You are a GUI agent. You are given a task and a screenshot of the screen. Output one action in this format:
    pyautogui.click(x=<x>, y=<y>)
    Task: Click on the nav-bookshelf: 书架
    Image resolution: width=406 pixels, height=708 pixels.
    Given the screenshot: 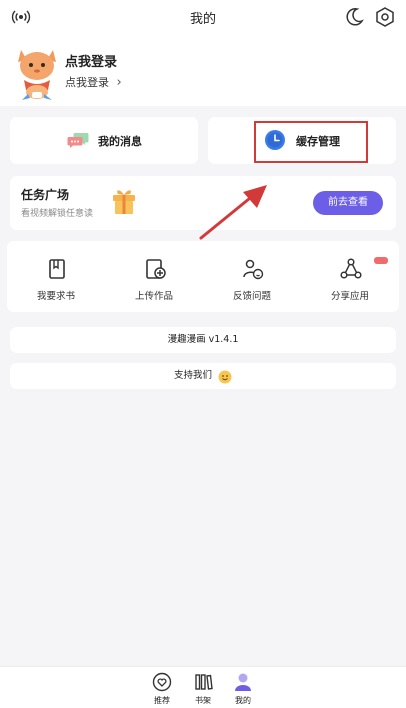 What is the action you would take?
    pyautogui.click(x=203, y=689)
    